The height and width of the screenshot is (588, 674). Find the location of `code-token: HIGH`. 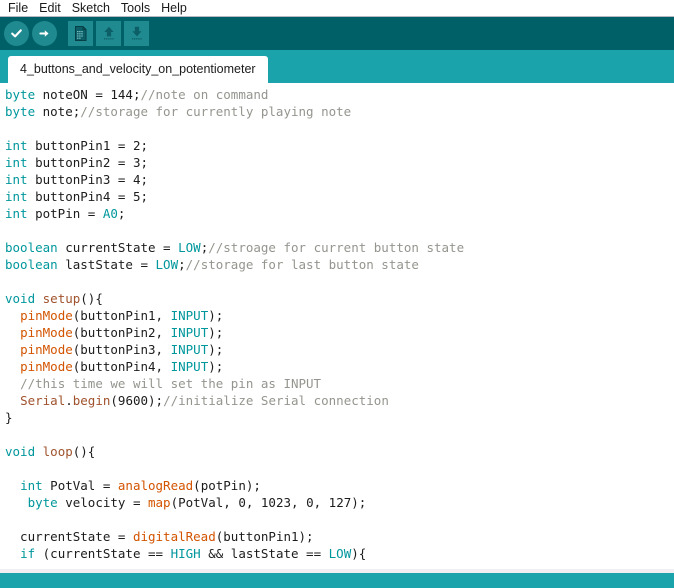

code-token: HIGH is located at coordinates (185, 553).